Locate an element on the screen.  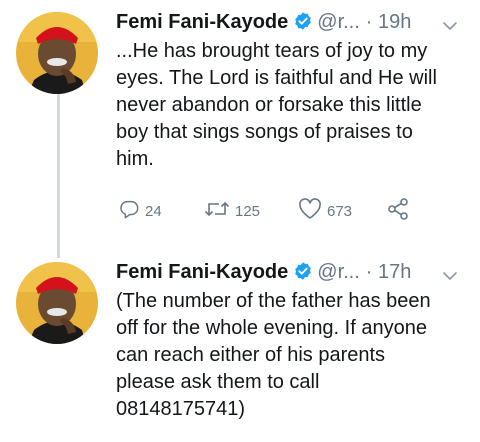
tweet-timestamp: · 17h is located at coordinates (389, 272).